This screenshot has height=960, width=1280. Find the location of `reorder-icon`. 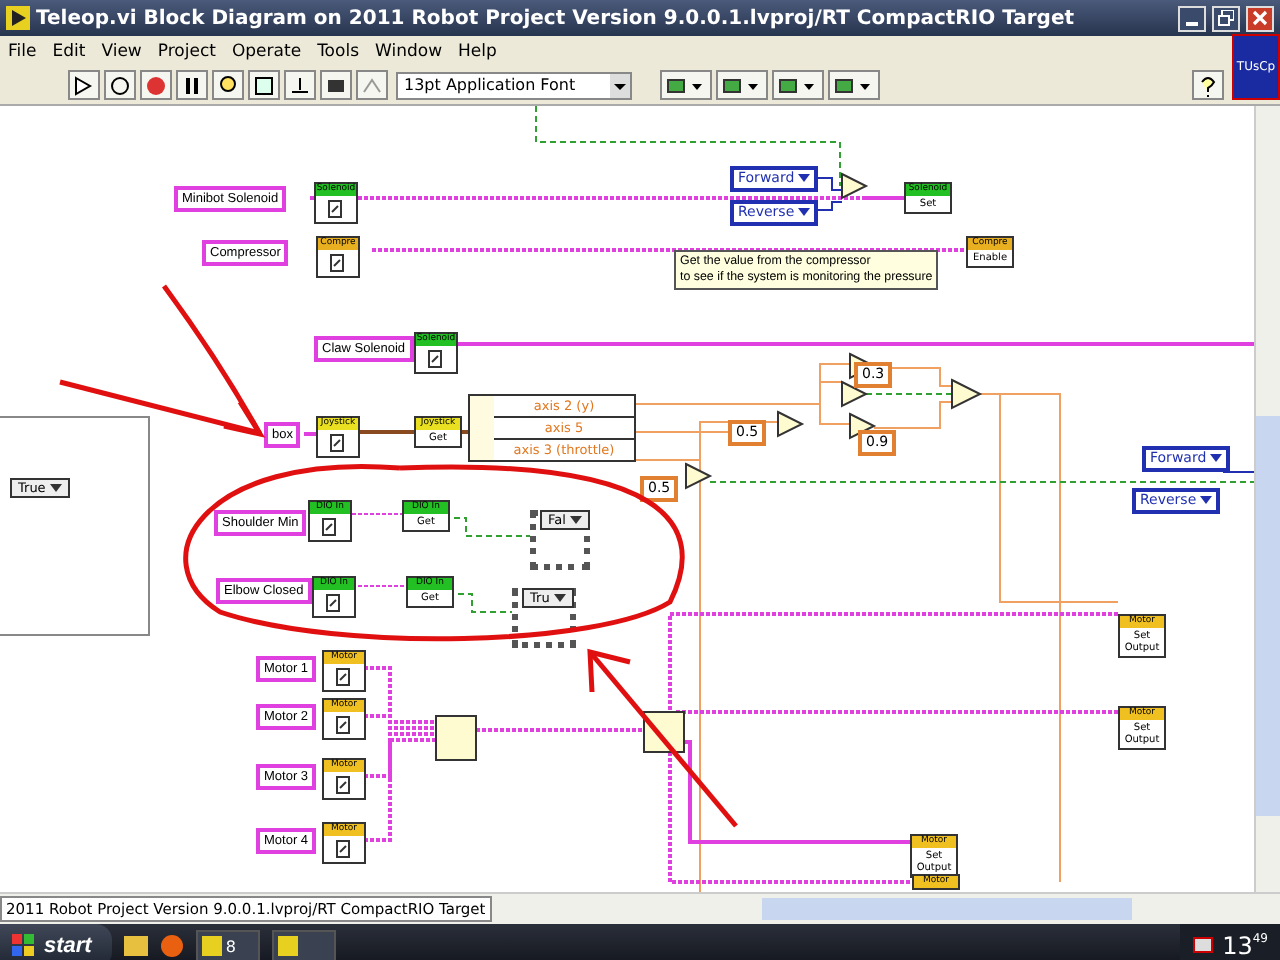

reorder-icon is located at coordinates (854, 85).